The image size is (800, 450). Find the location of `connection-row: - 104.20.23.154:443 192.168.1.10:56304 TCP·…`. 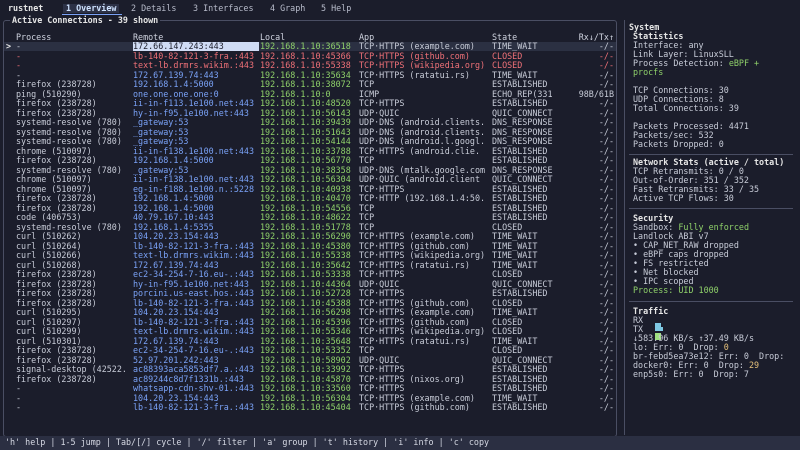

connection-row: - 104.20.23.154:443 192.168.1.10:56304 TCP·… is located at coordinates (310, 398).